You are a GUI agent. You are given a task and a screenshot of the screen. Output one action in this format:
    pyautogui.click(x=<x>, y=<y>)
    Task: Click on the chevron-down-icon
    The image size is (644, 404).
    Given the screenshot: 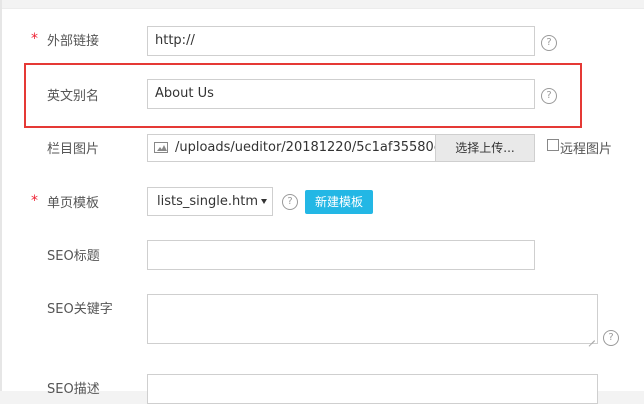 What is the action you would take?
    pyautogui.click(x=264, y=201)
    